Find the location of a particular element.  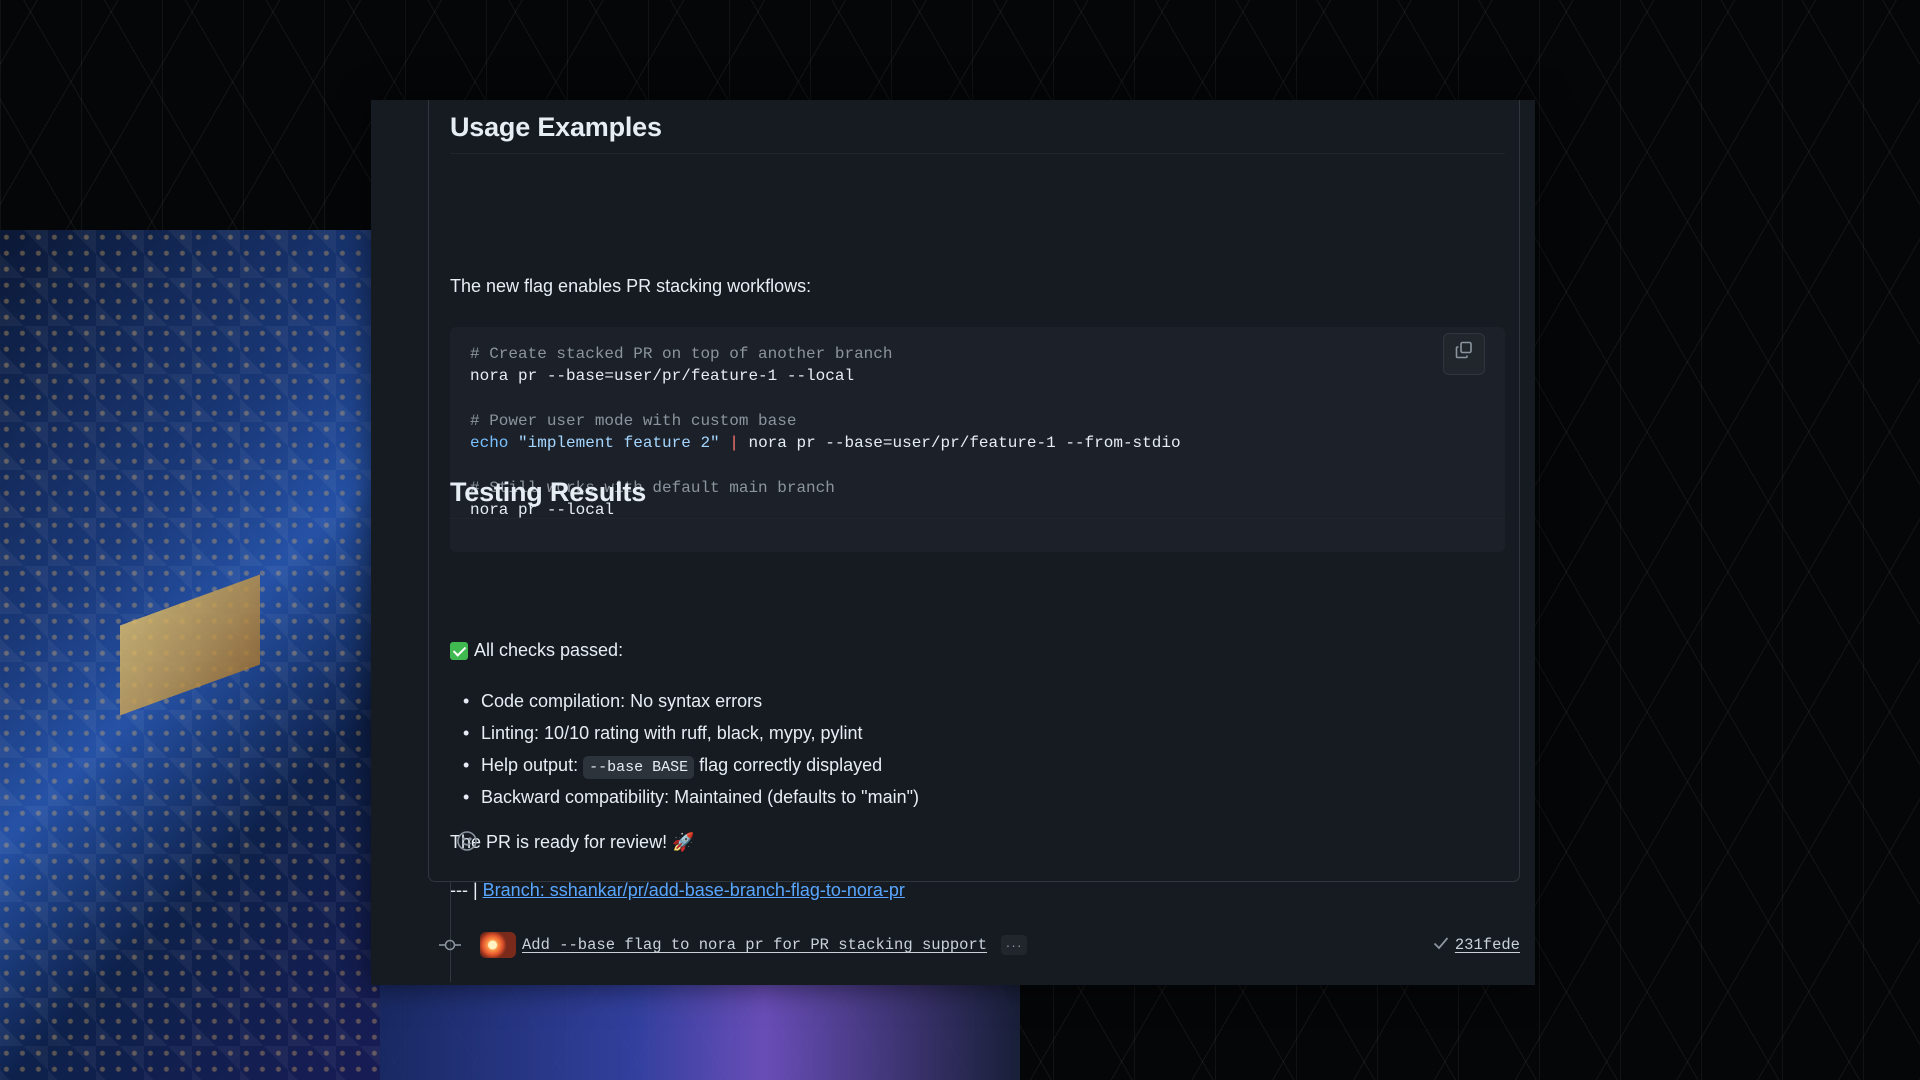

commit-status: 231fede is located at coordinates (1476, 945).